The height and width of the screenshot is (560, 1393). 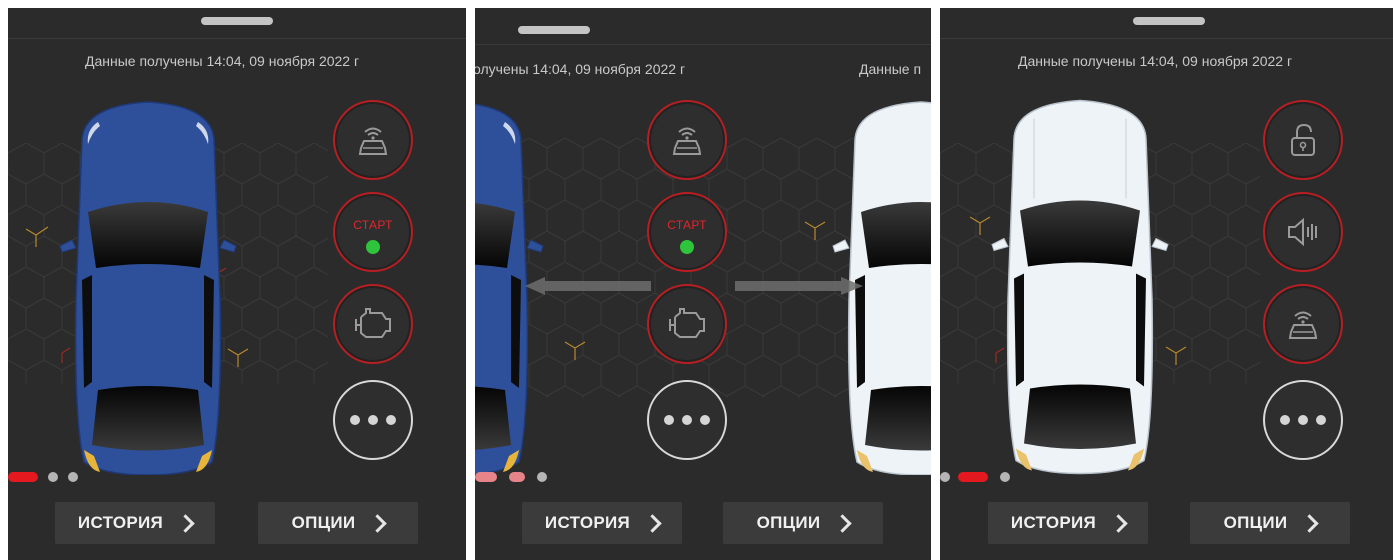 I want to click on unlock-icon, so click(x=1303, y=139).